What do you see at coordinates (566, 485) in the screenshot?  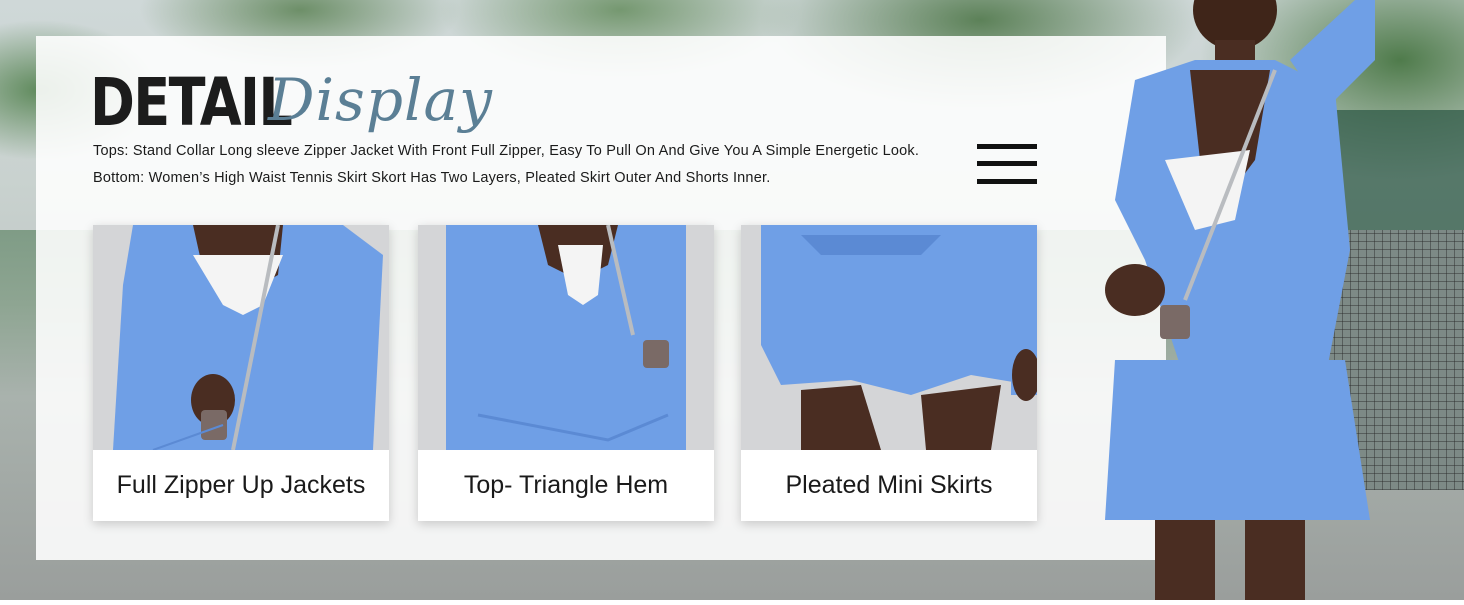 I see `card-caption: Top- Triangle Hem` at bounding box center [566, 485].